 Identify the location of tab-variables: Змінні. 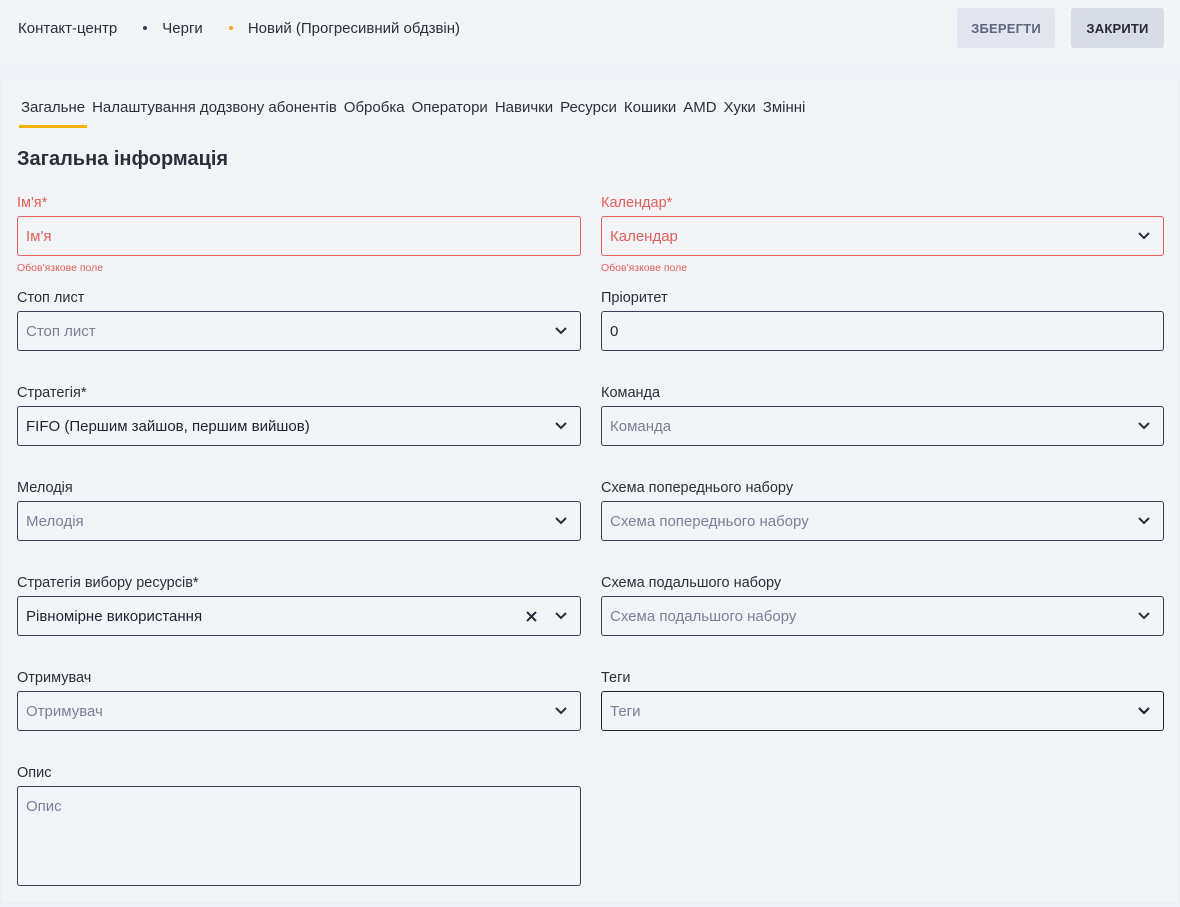
(784, 113).